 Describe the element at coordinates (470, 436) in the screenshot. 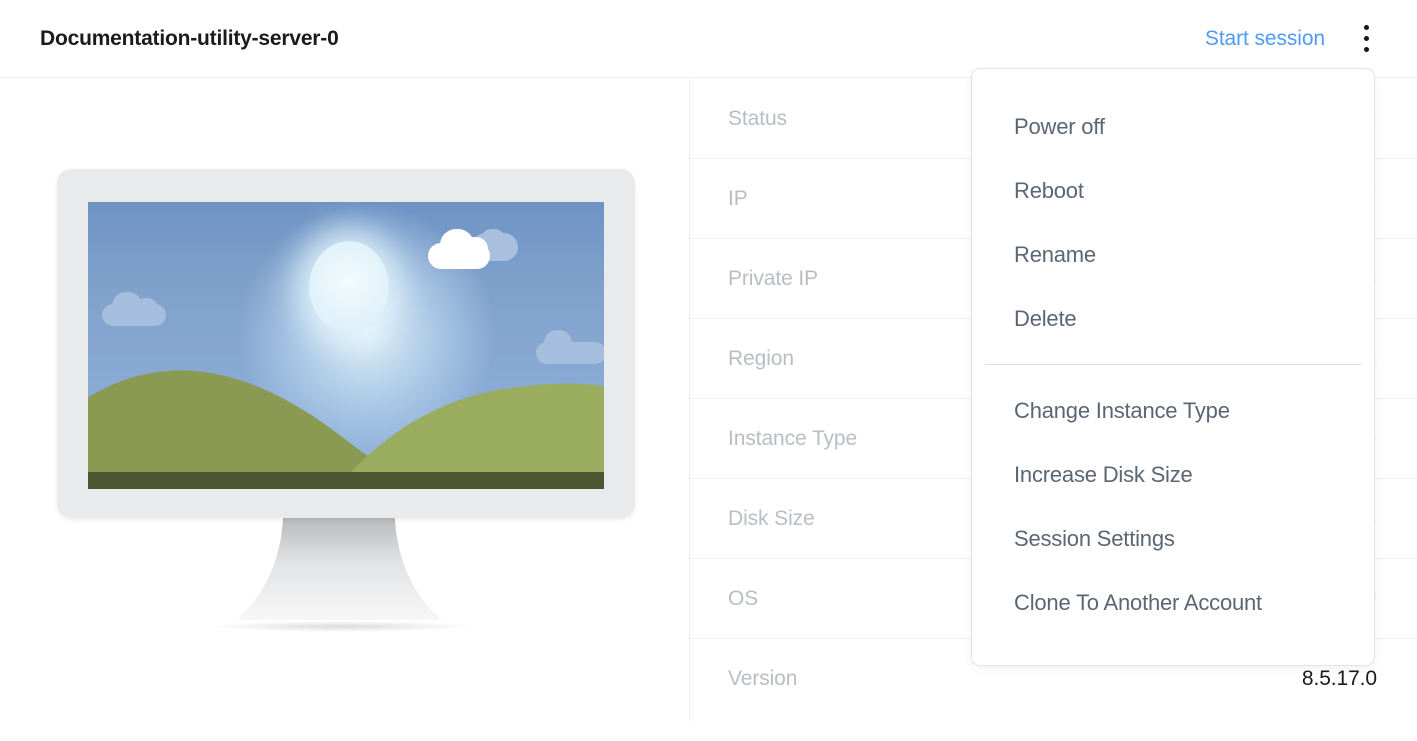

I see `hill-front` at that location.